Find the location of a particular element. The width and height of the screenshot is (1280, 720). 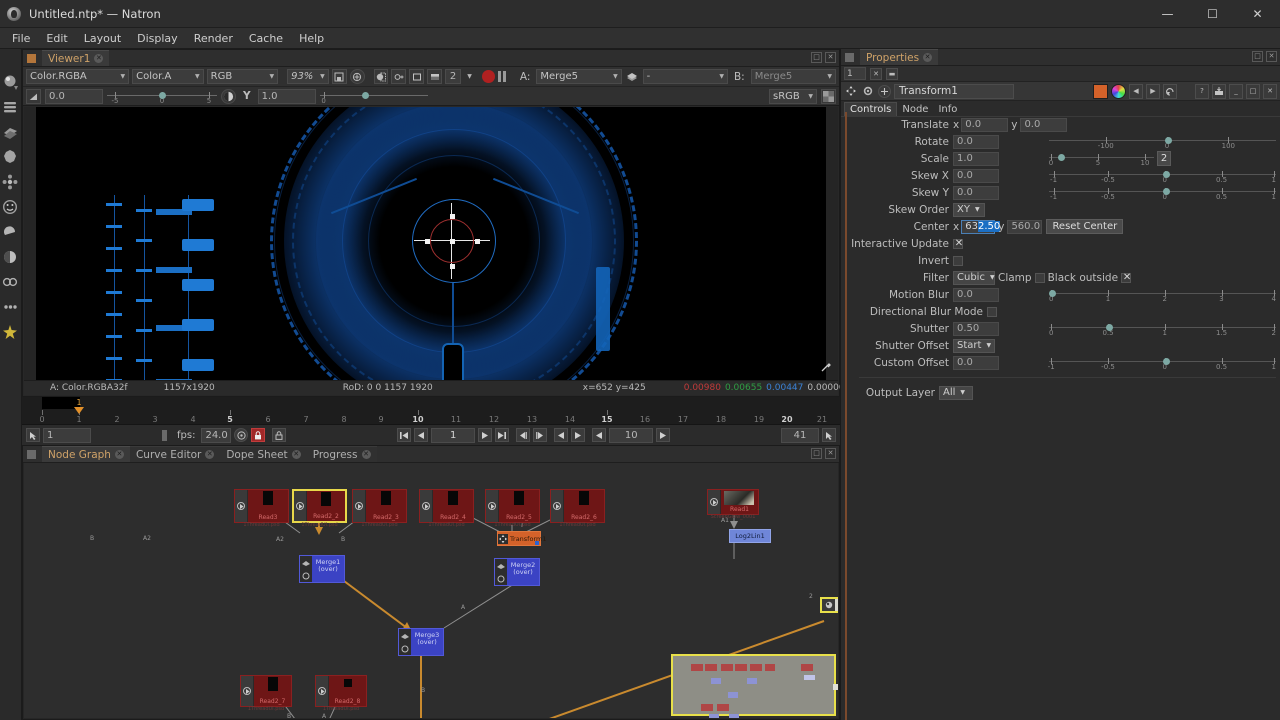

next-frame-icon is located at coordinates (540, 435).